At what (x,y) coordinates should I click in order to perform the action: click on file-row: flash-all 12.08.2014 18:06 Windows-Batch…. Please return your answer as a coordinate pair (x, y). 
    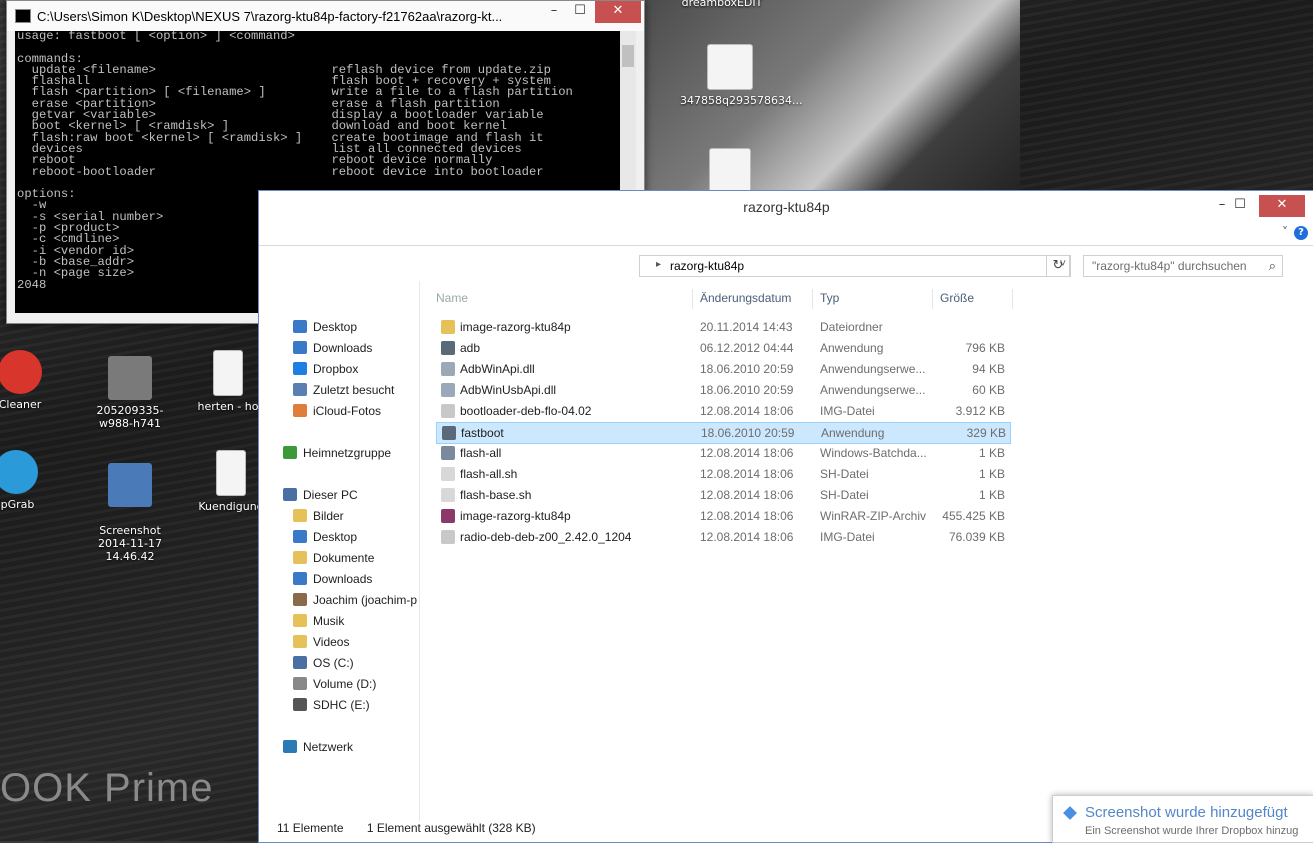
    Looking at the image, I should click on (722, 453).